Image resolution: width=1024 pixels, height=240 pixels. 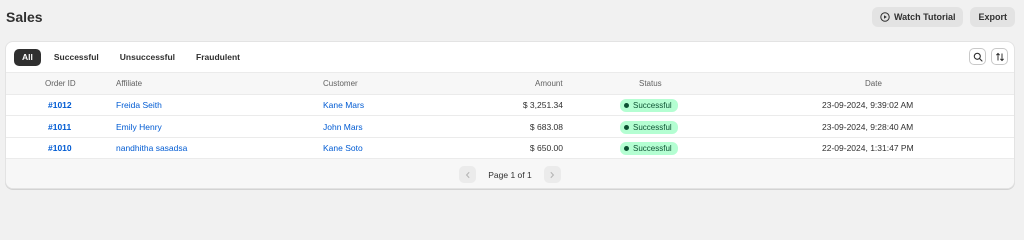 I want to click on export-button: Export, so click(x=992, y=17).